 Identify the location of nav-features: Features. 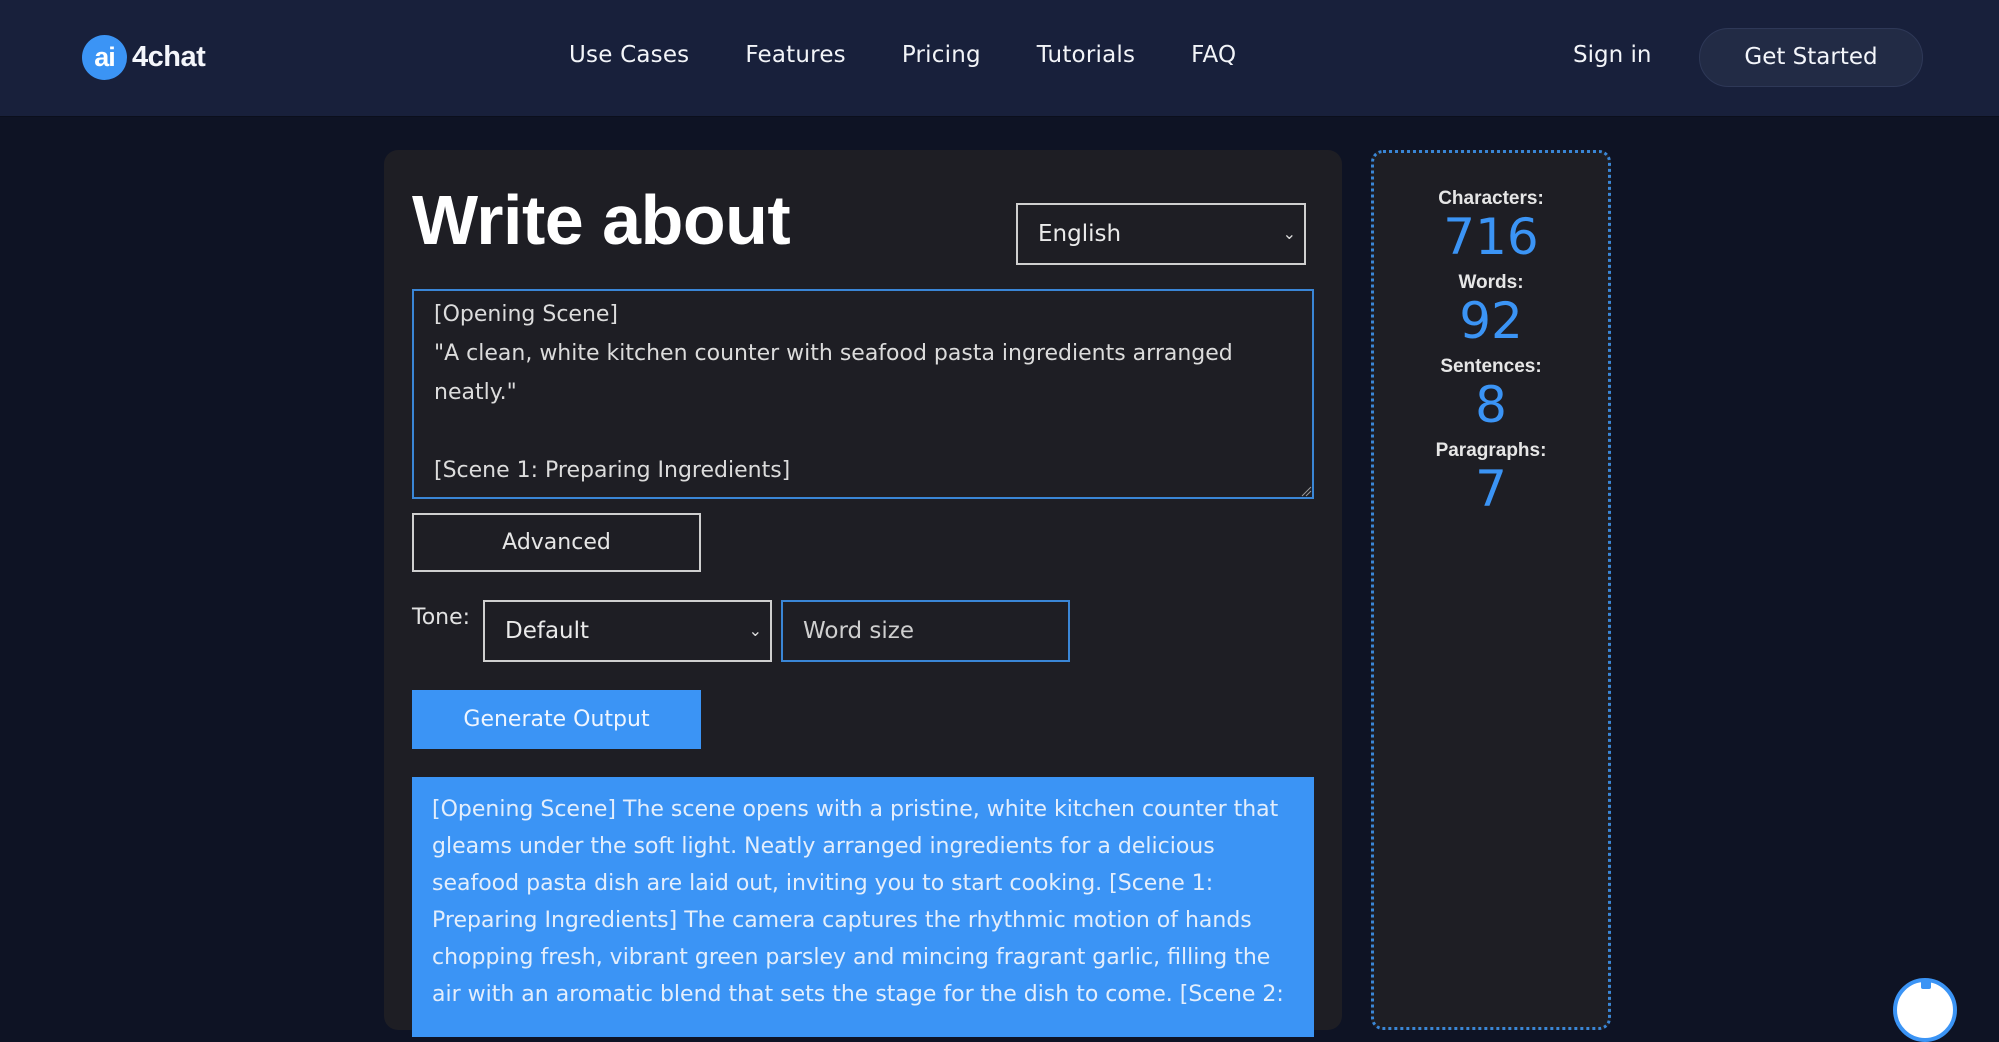
(795, 55).